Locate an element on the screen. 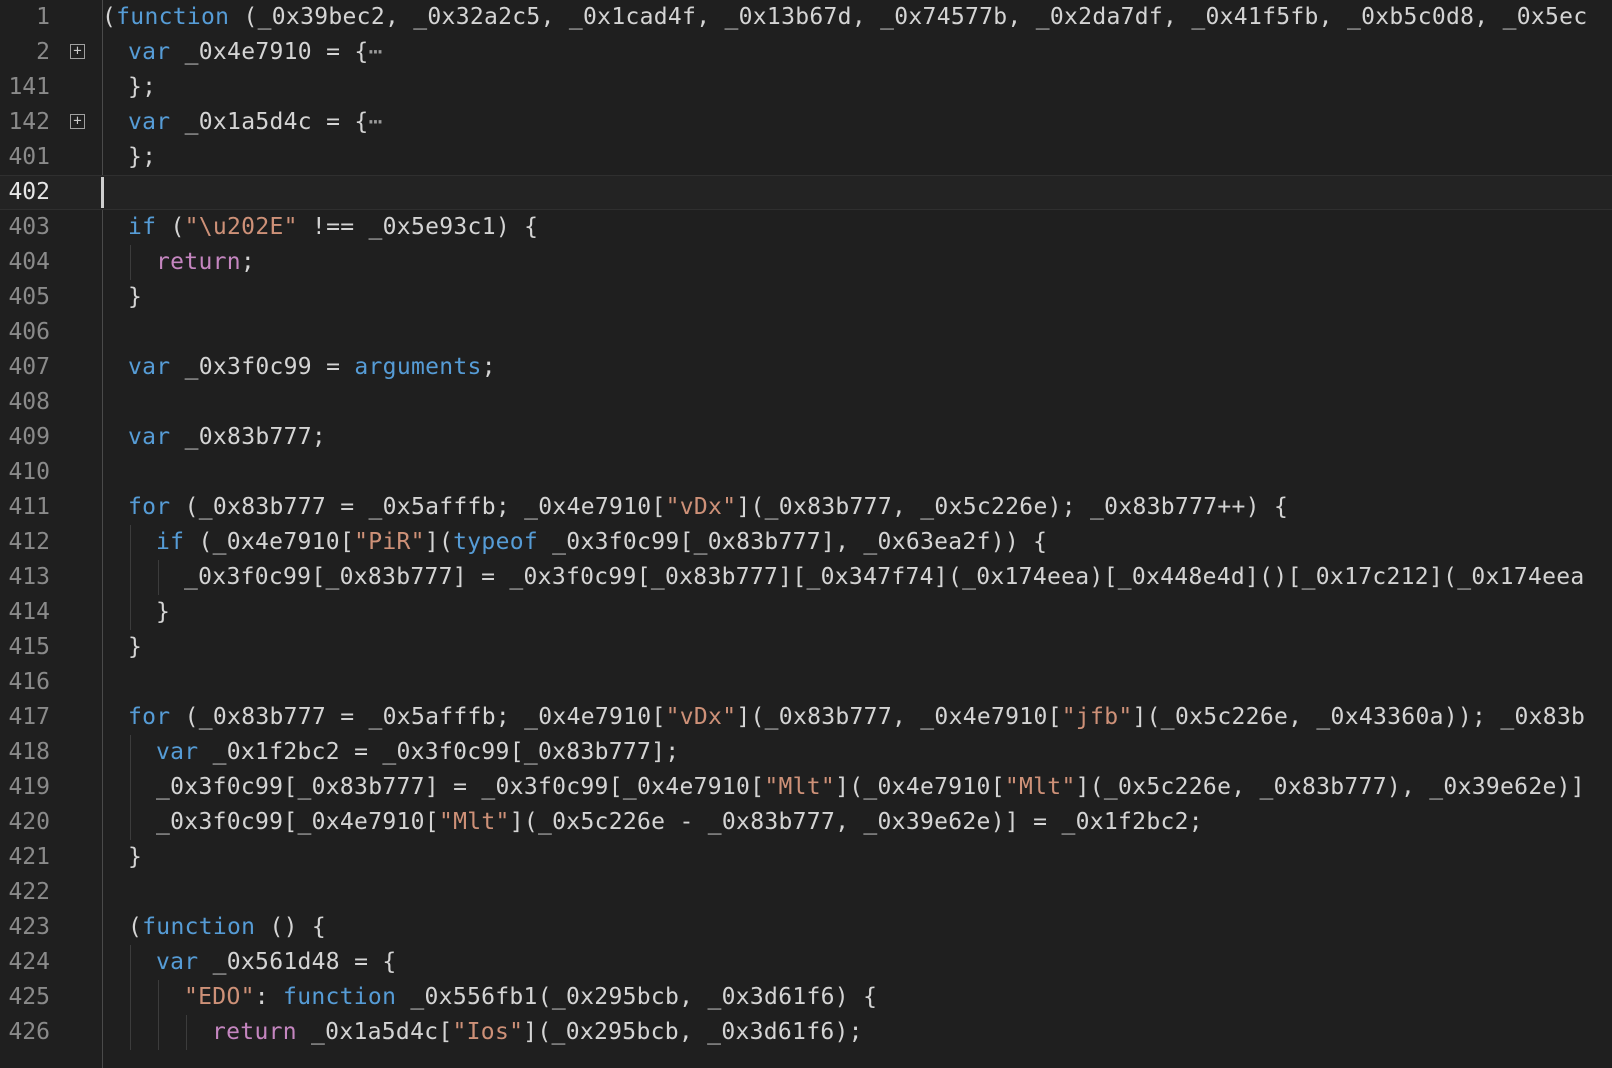 The height and width of the screenshot is (1068, 1612). code-line: 409 var _0x83b777; is located at coordinates (806, 437).